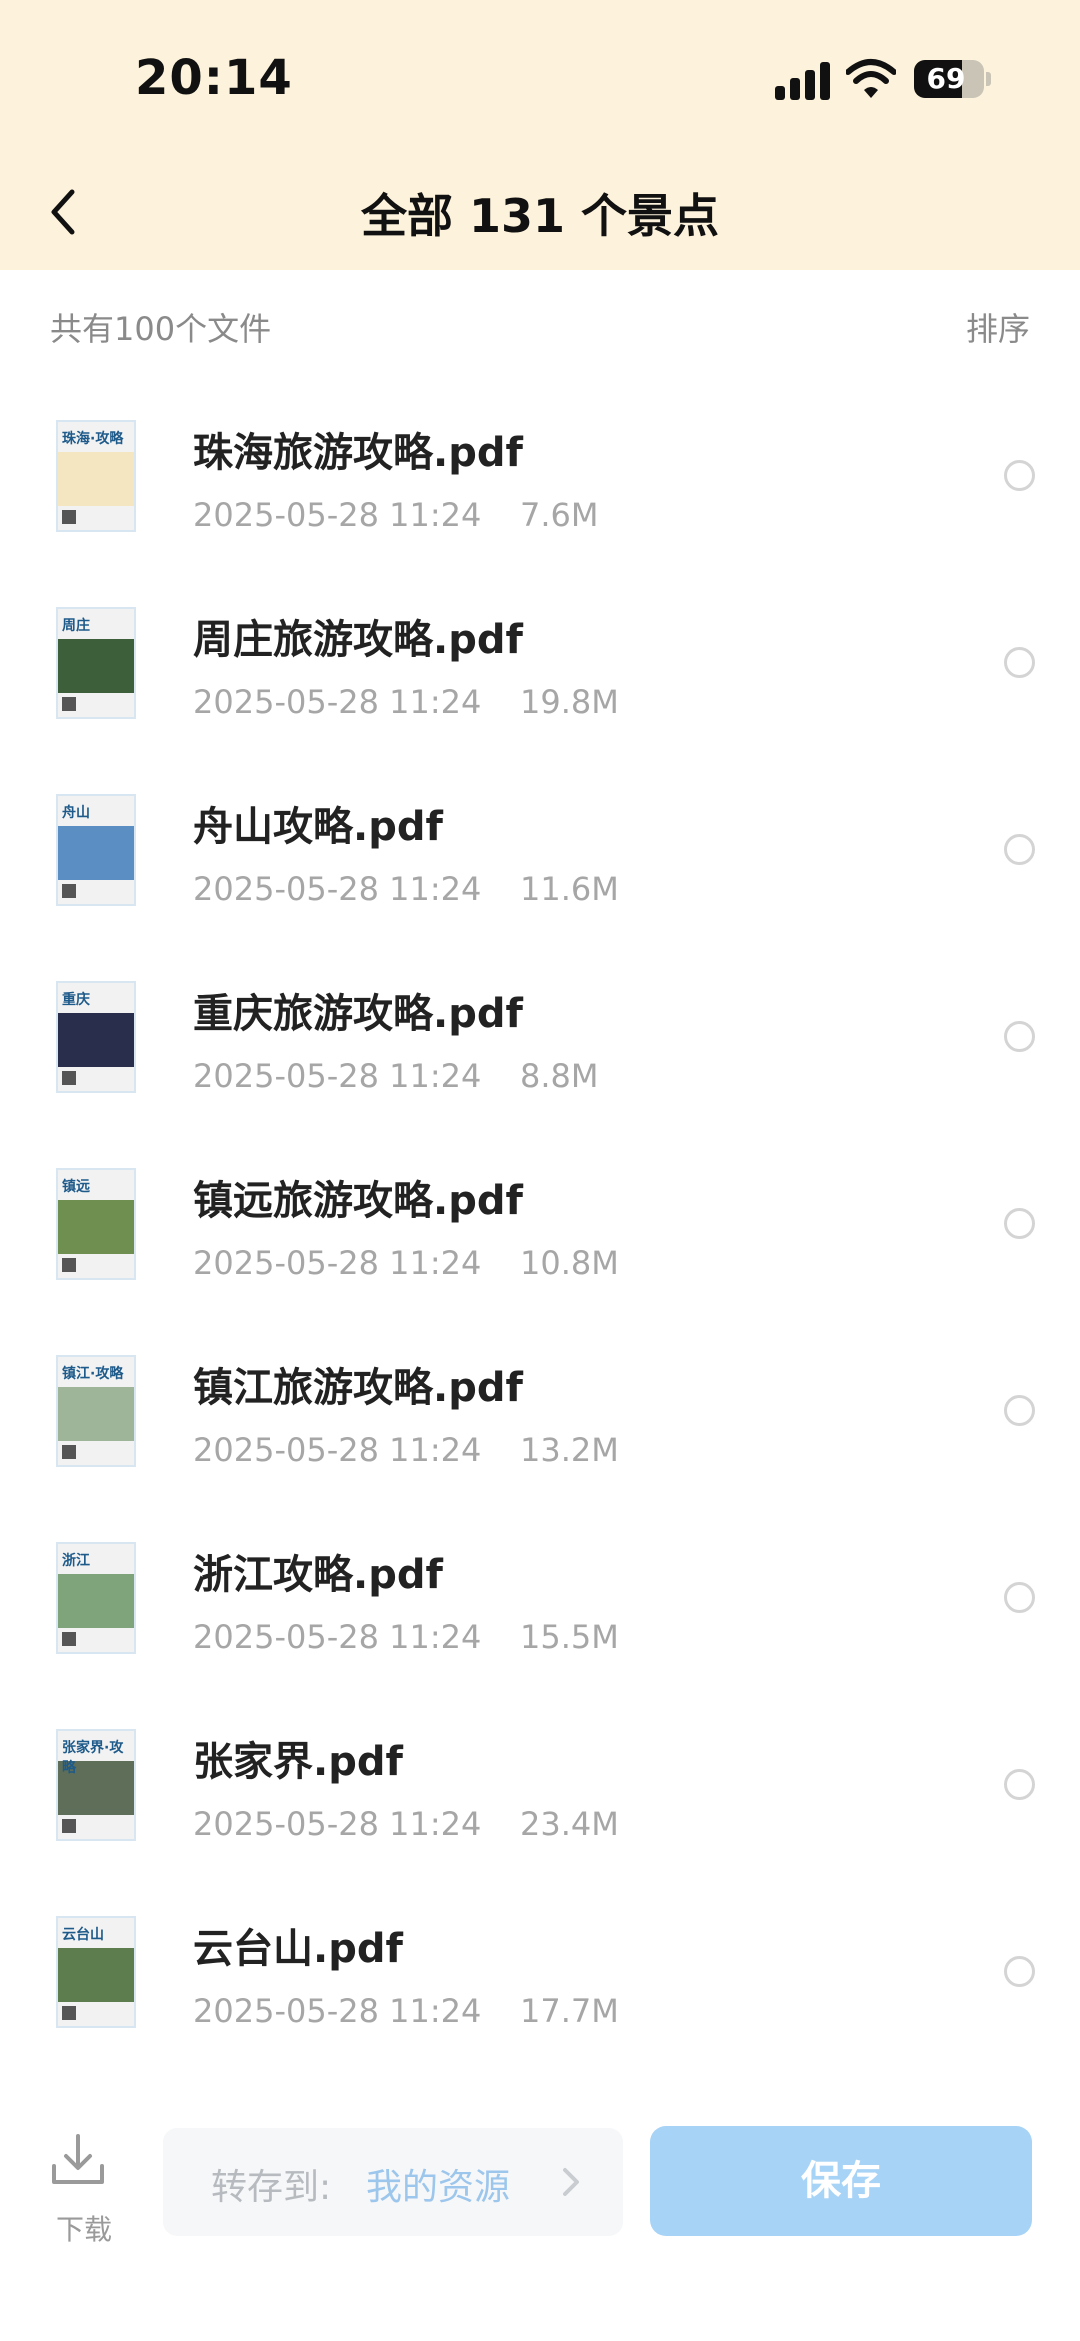 Image resolution: width=1080 pixels, height=2341 pixels. Describe the element at coordinates (540, 680) in the screenshot. I see `file-row: 周庄 周庄旅游攻略.pdf 2025-05-28 11:24 19.8M` at that location.